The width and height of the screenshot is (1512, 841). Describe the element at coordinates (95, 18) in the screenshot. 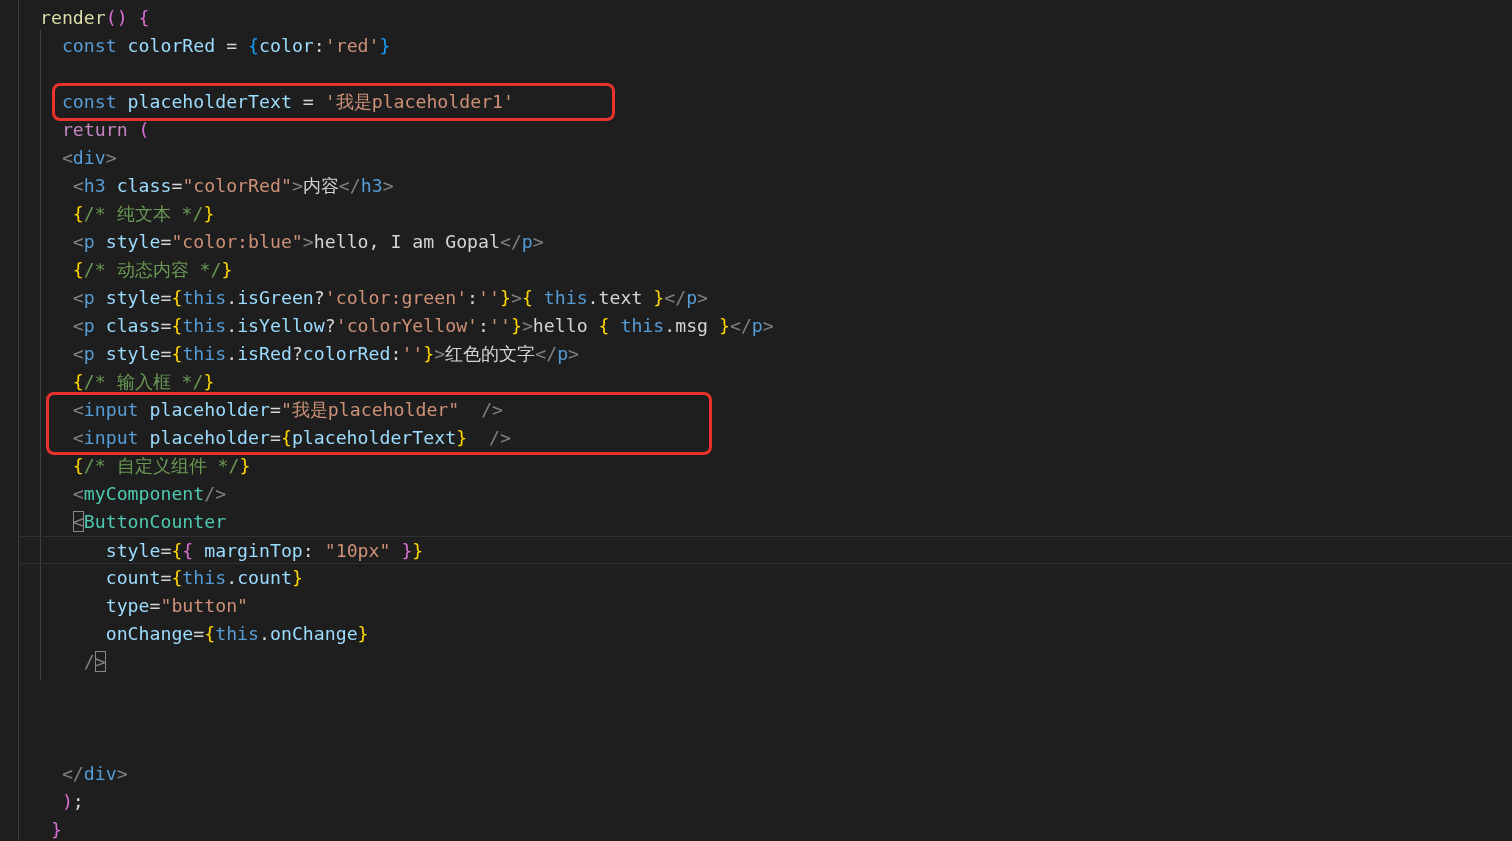

I see `code-line: render() {` at that location.